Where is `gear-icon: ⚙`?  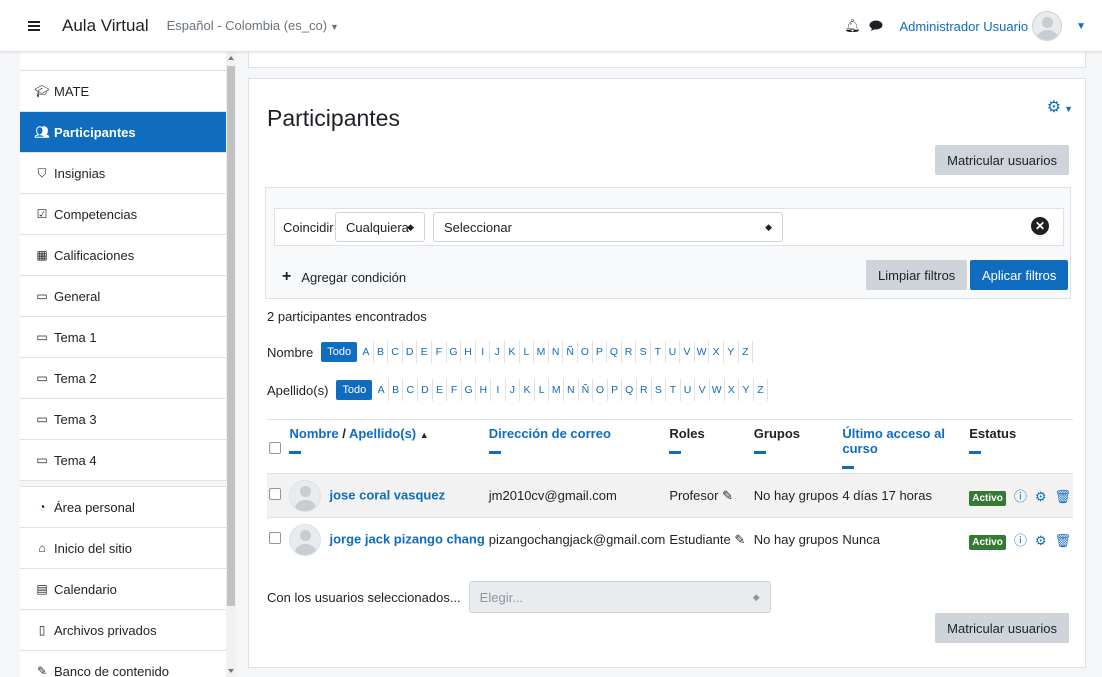 gear-icon: ⚙ is located at coordinates (1041, 496).